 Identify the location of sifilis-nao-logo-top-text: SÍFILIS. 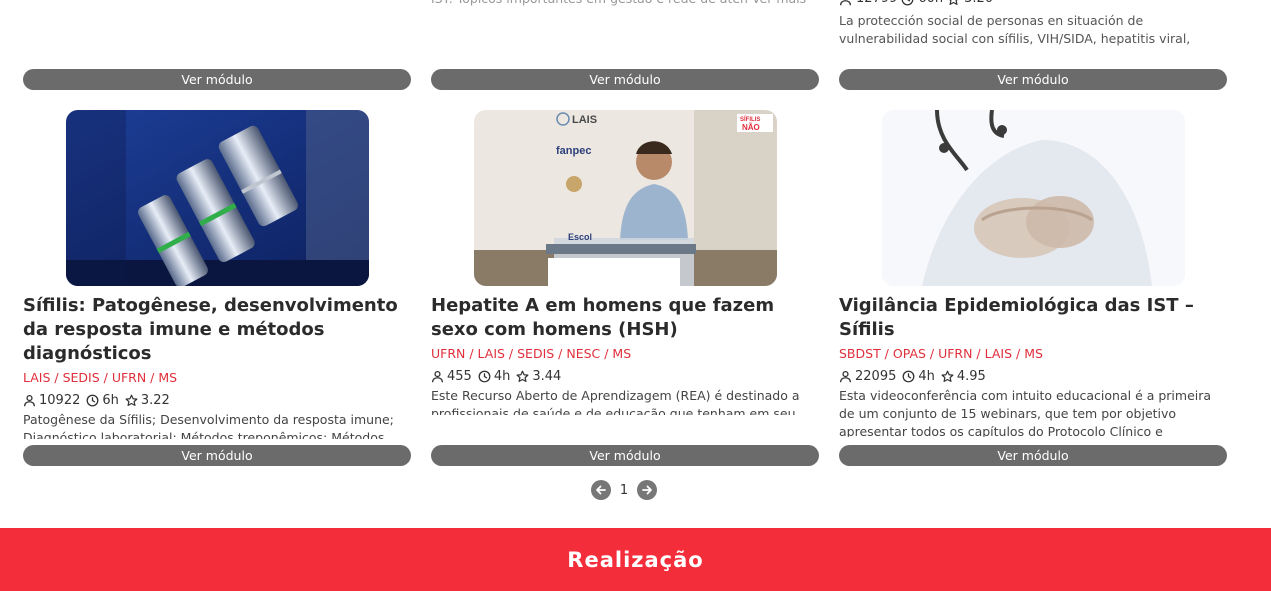
(750, 119).